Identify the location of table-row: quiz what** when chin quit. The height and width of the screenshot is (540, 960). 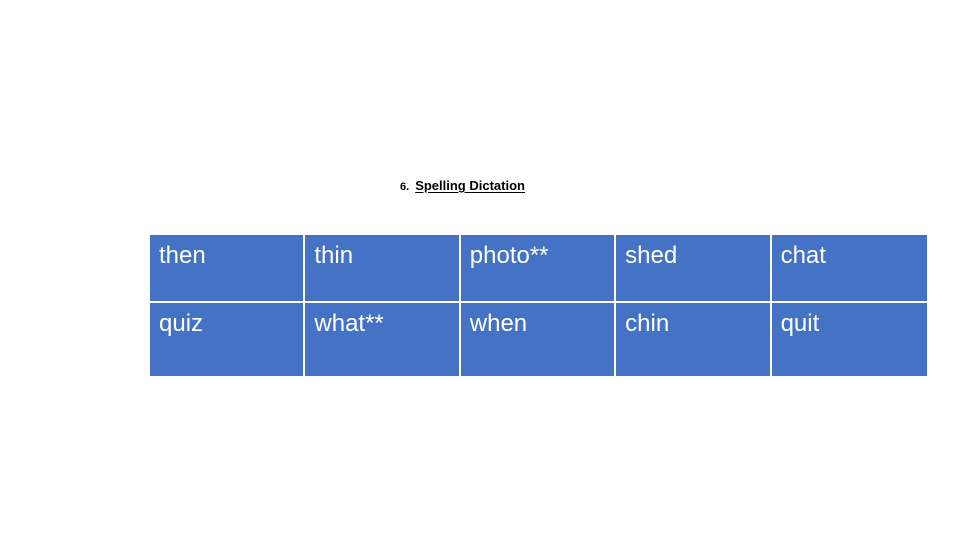
(538, 339).